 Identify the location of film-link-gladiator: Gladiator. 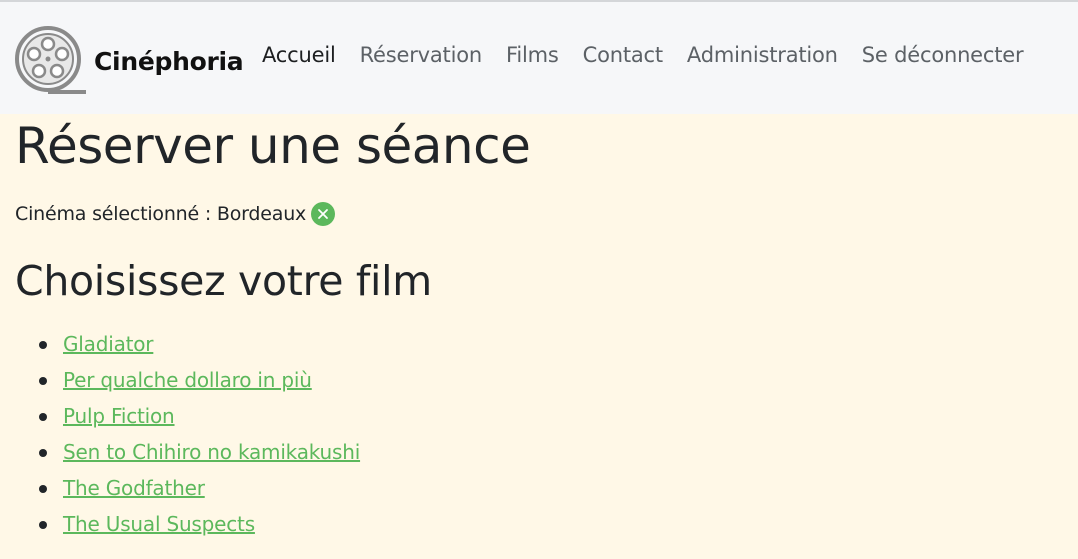
(108, 344).